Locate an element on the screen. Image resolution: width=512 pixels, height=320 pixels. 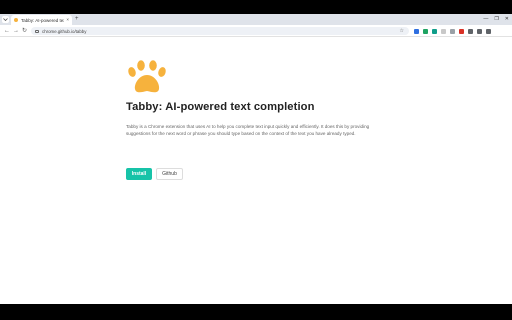
site-info-icon is located at coordinates (37, 31).